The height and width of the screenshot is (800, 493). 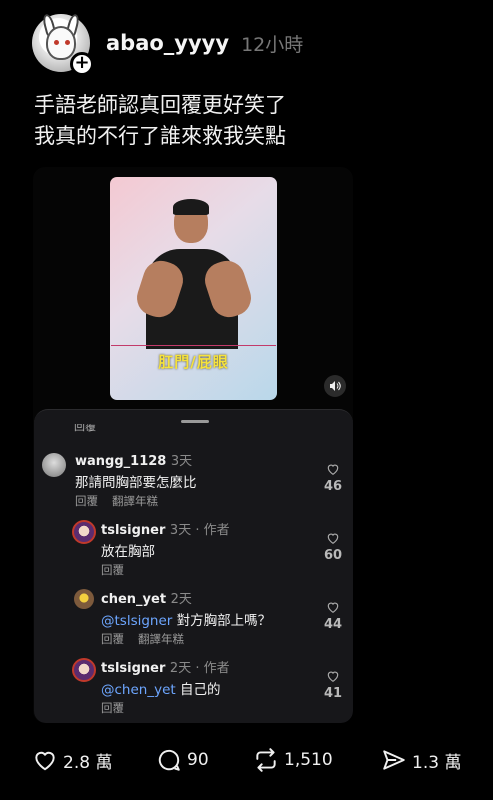 I want to click on comment-like: 60, so click(x=333, y=547).